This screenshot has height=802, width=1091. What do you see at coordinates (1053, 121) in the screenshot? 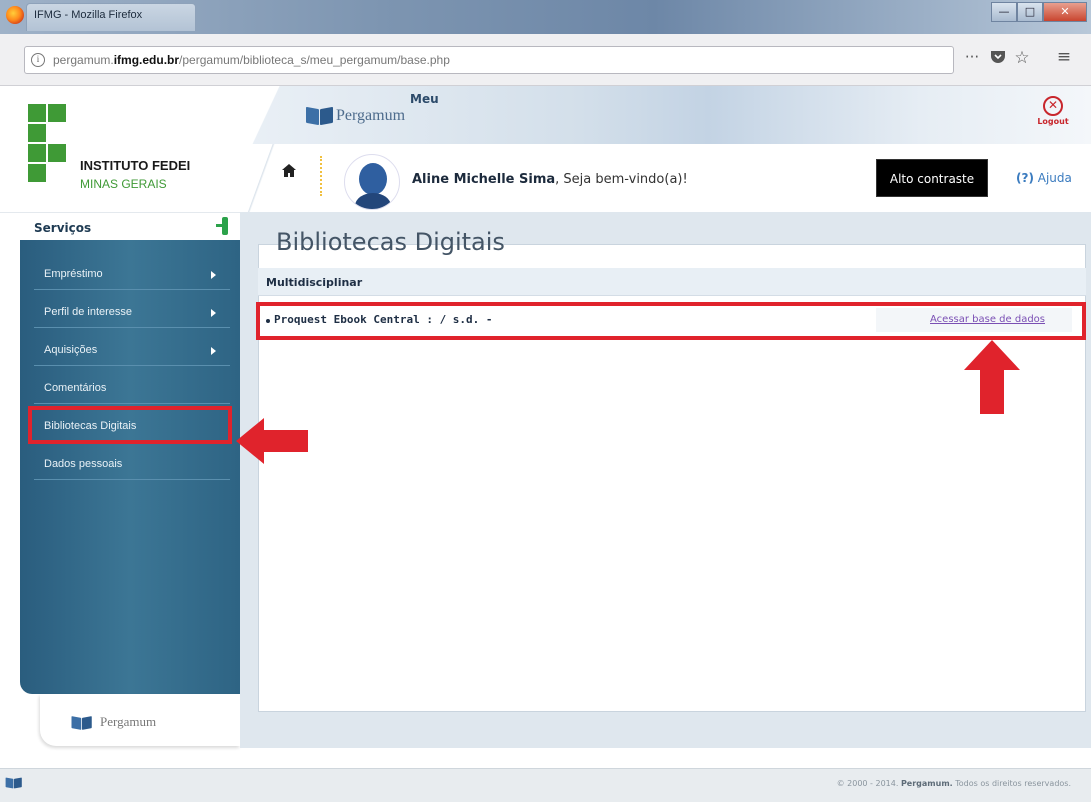
I see `logout-label: Logout` at bounding box center [1053, 121].